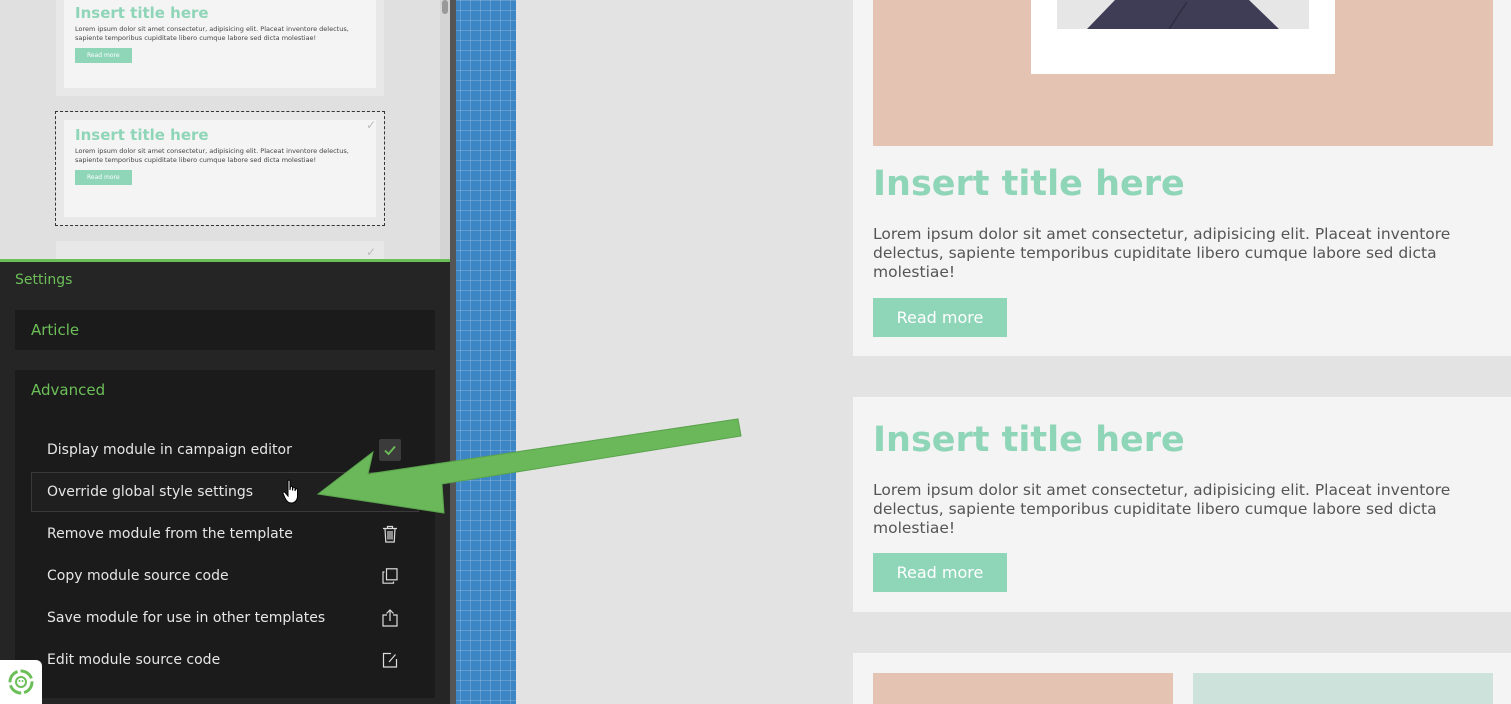  What do you see at coordinates (390, 618) in the screenshot?
I see `share-icon` at bounding box center [390, 618].